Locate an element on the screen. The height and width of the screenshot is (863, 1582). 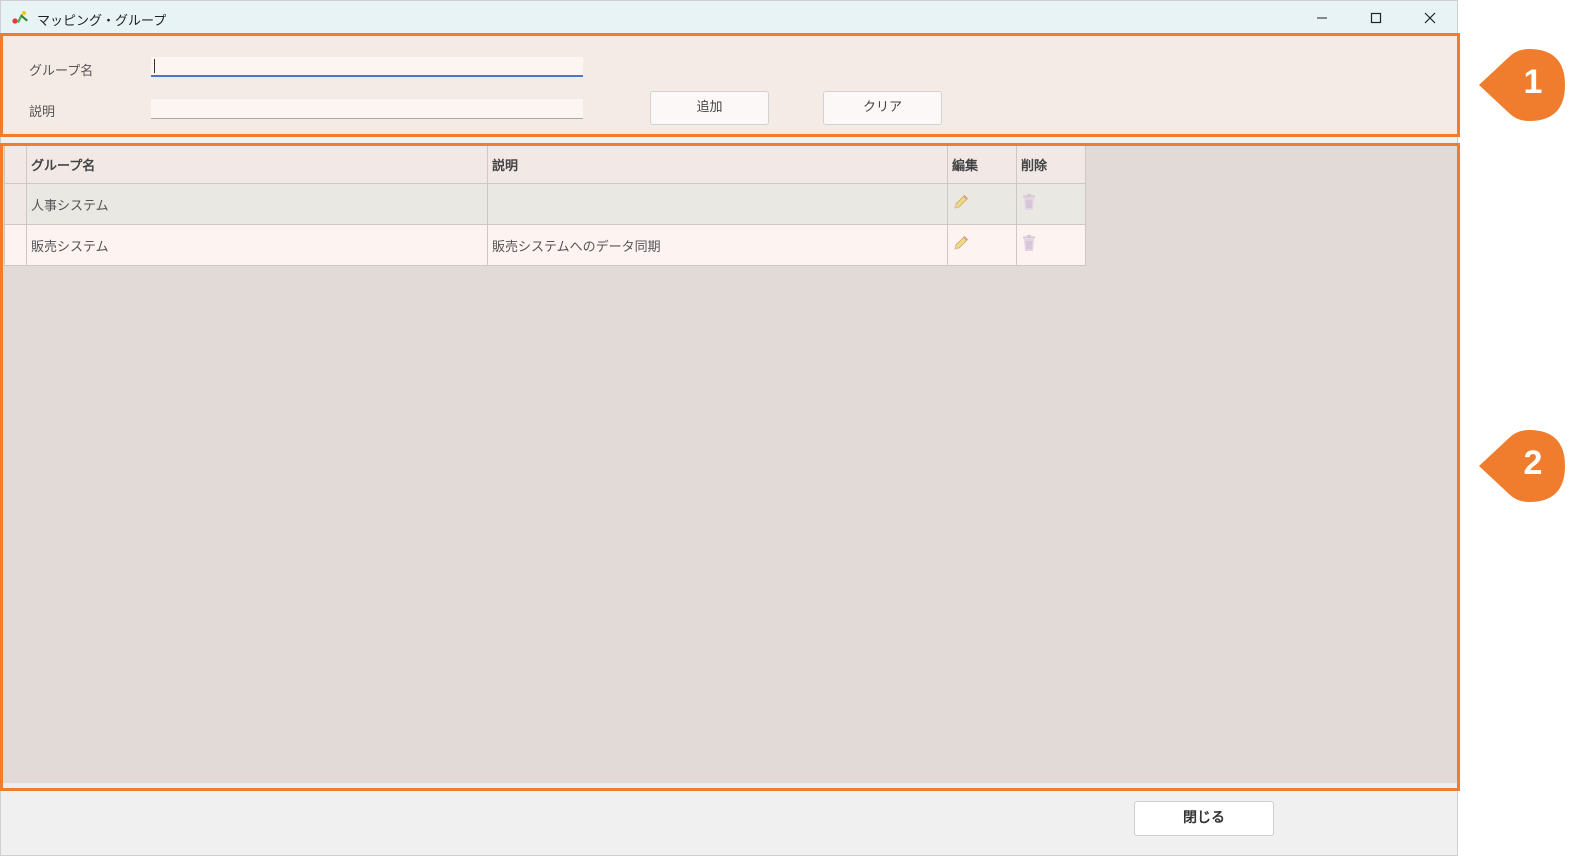
title-bar: マッピング・グループ is located at coordinates (729, 18).